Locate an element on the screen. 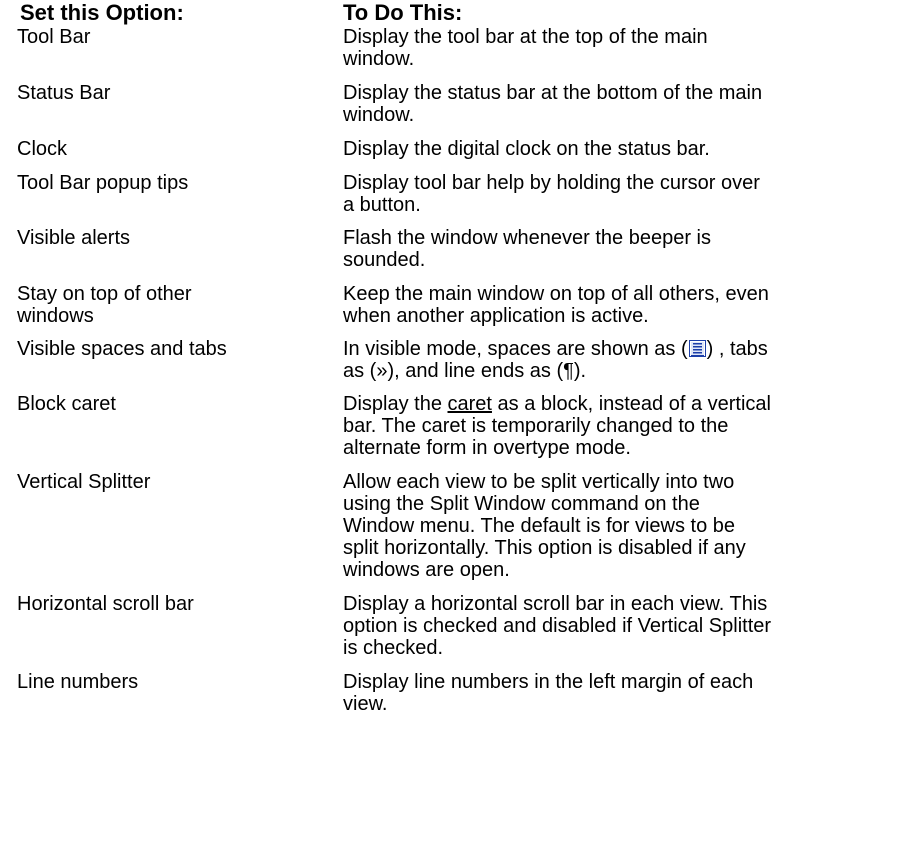 The height and width of the screenshot is (850, 906). header-action: To Do This: is located at coordinates (403, 12).